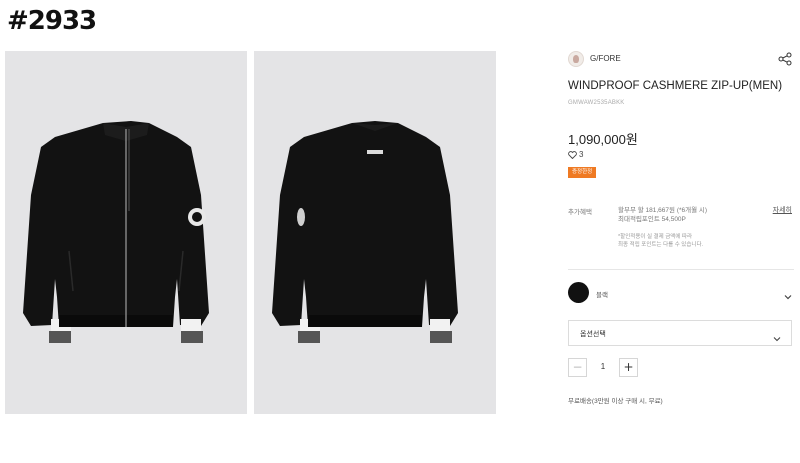  I want to click on benefit-note-line1: *할인적용이 실 결제 금액에 따라, so click(655, 237).